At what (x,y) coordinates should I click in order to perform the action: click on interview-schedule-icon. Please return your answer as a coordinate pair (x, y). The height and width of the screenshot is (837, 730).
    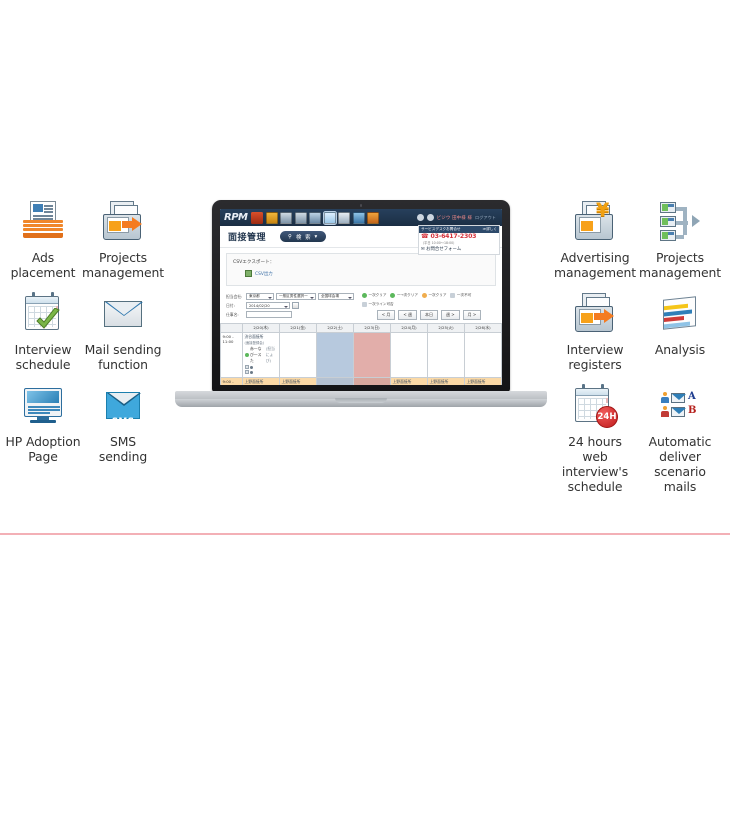
    Looking at the image, I should click on (43, 314).